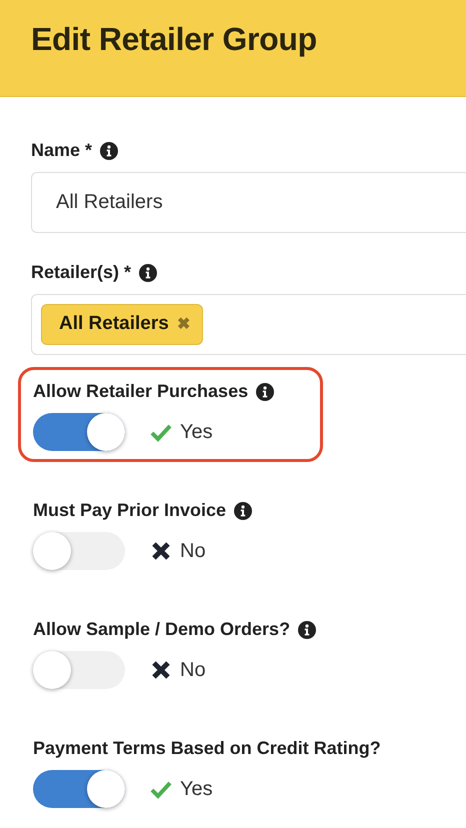  I want to click on tag: All Retailers ✖, so click(122, 324).